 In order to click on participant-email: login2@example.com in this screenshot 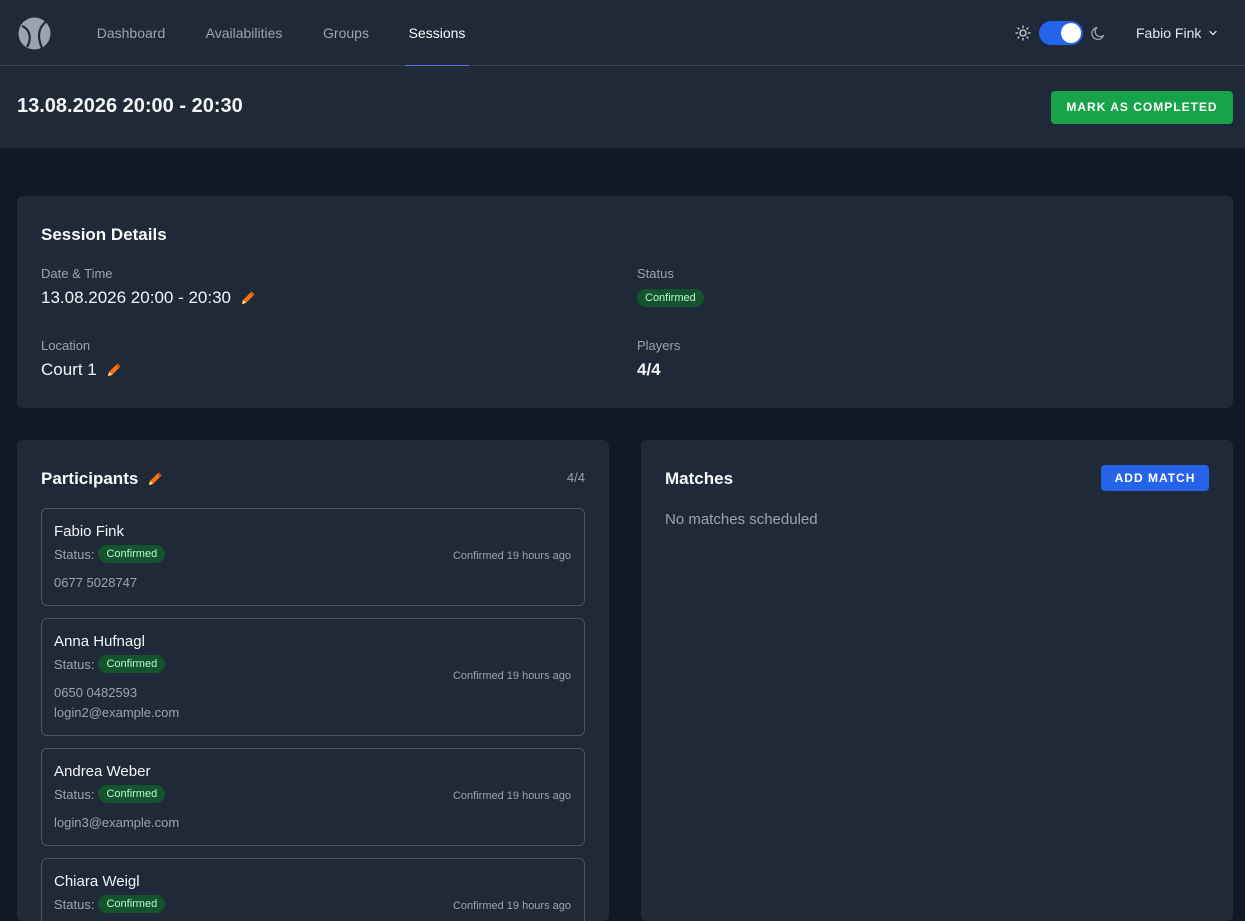, I will do `click(117, 712)`.